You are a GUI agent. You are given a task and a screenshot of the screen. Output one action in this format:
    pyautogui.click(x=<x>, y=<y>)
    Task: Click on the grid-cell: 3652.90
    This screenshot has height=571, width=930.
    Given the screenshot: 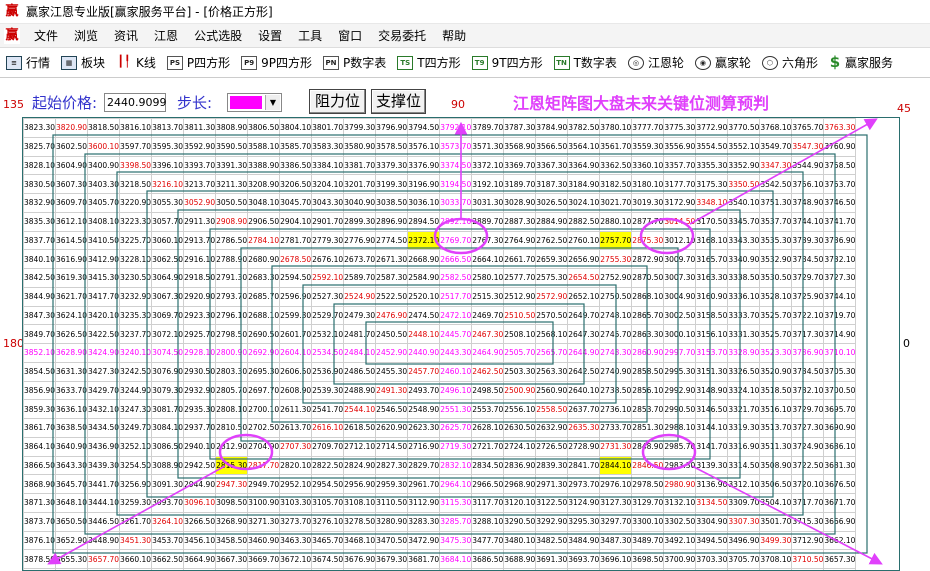 What is the action you would take?
    pyautogui.click(x=72, y=540)
    